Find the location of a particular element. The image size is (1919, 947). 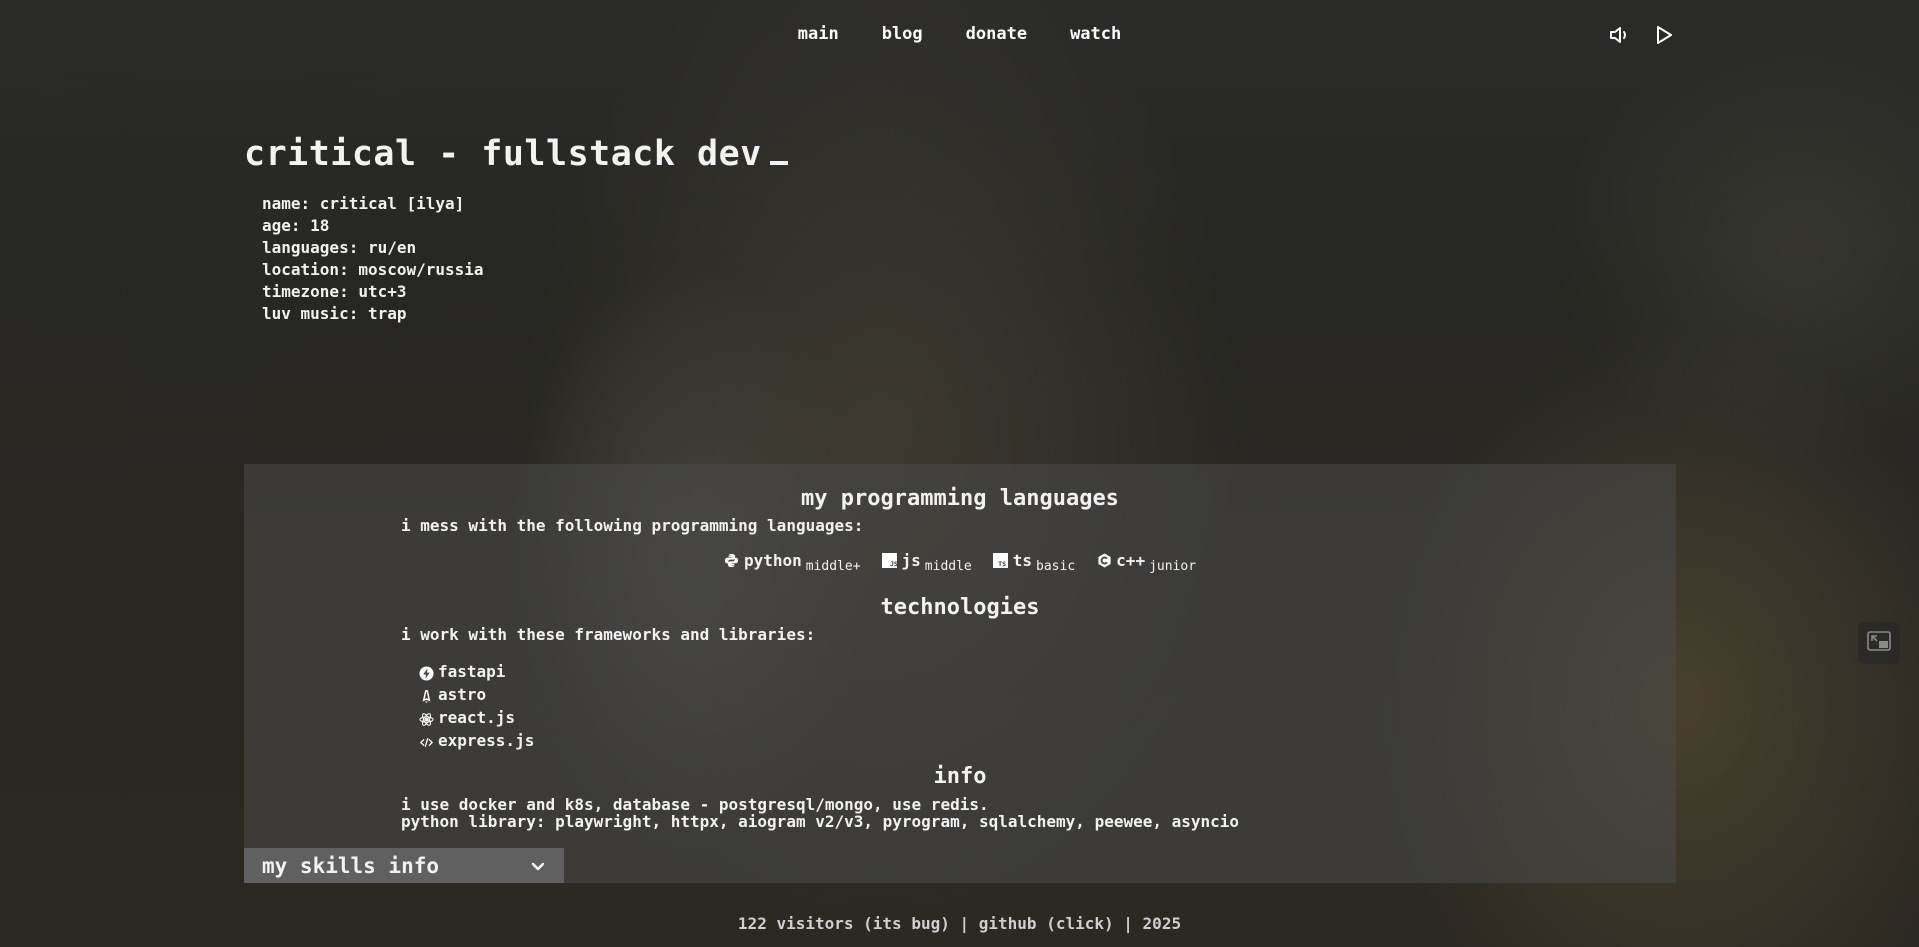

skills-toggle-label: my skills info is located at coordinates (351, 865).